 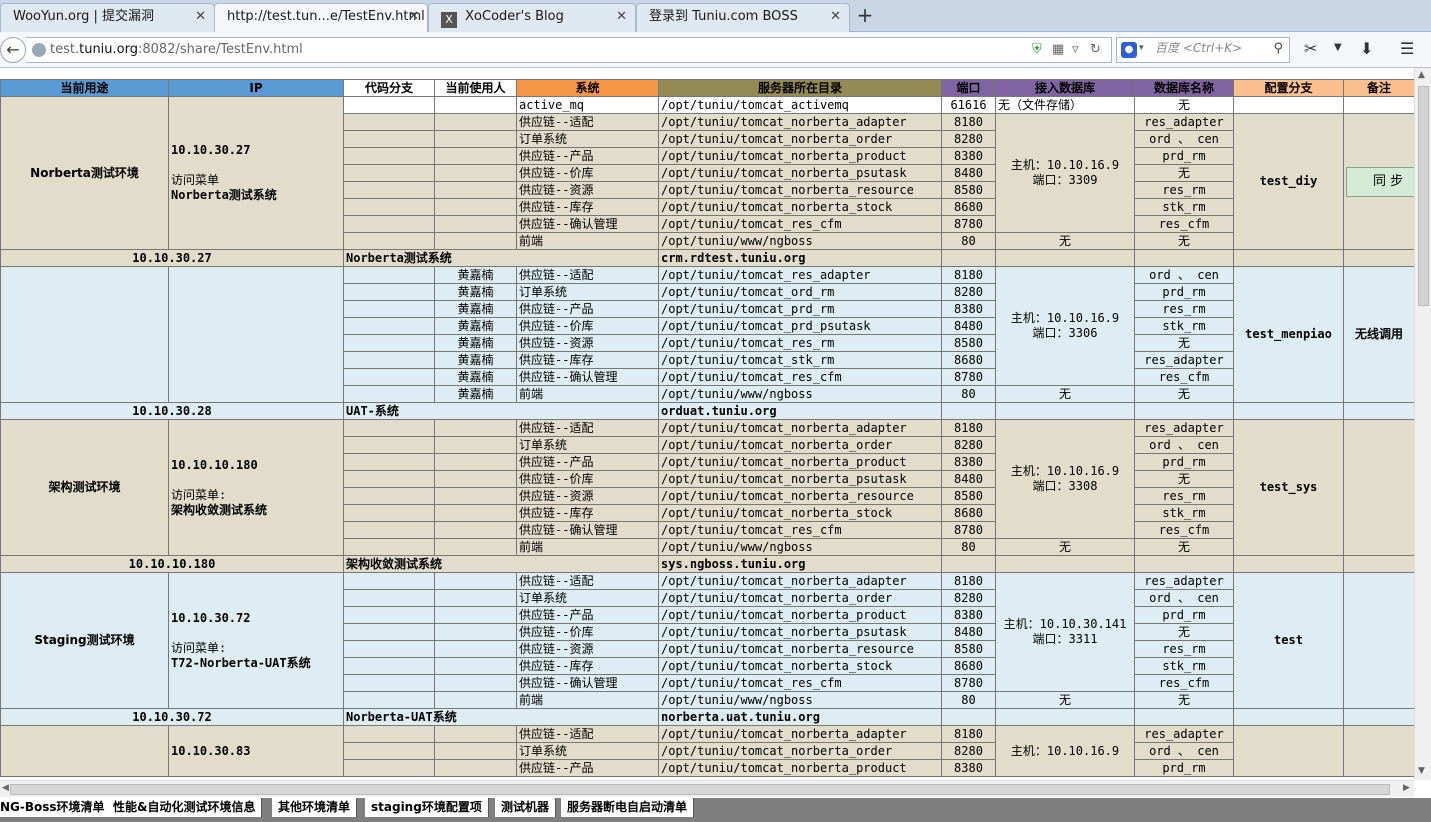 What do you see at coordinates (1379, 640) in the screenshot?
I see `note-cell` at bounding box center [1379, 640].